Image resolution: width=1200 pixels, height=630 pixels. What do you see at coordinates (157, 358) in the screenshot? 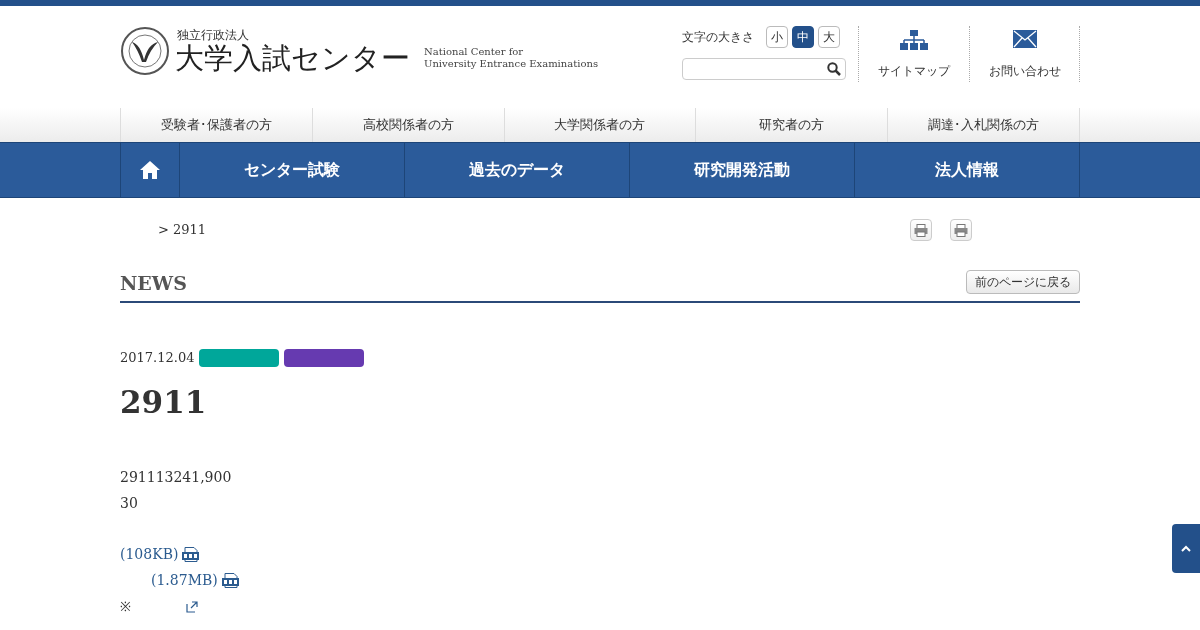
I see `article-date: 2017.12.04` at bounding box center [157, 358].